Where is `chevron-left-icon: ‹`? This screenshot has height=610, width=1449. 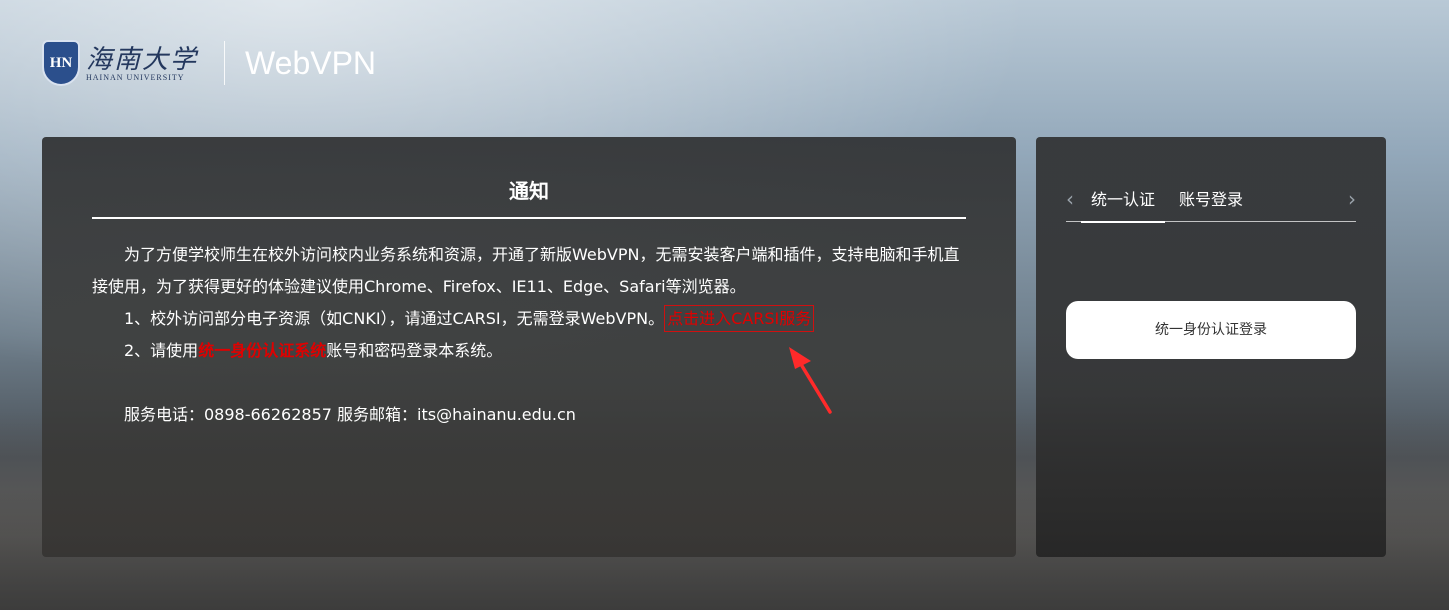 chevron-left-icon: ‹ is located at coordinates (1070, 199).